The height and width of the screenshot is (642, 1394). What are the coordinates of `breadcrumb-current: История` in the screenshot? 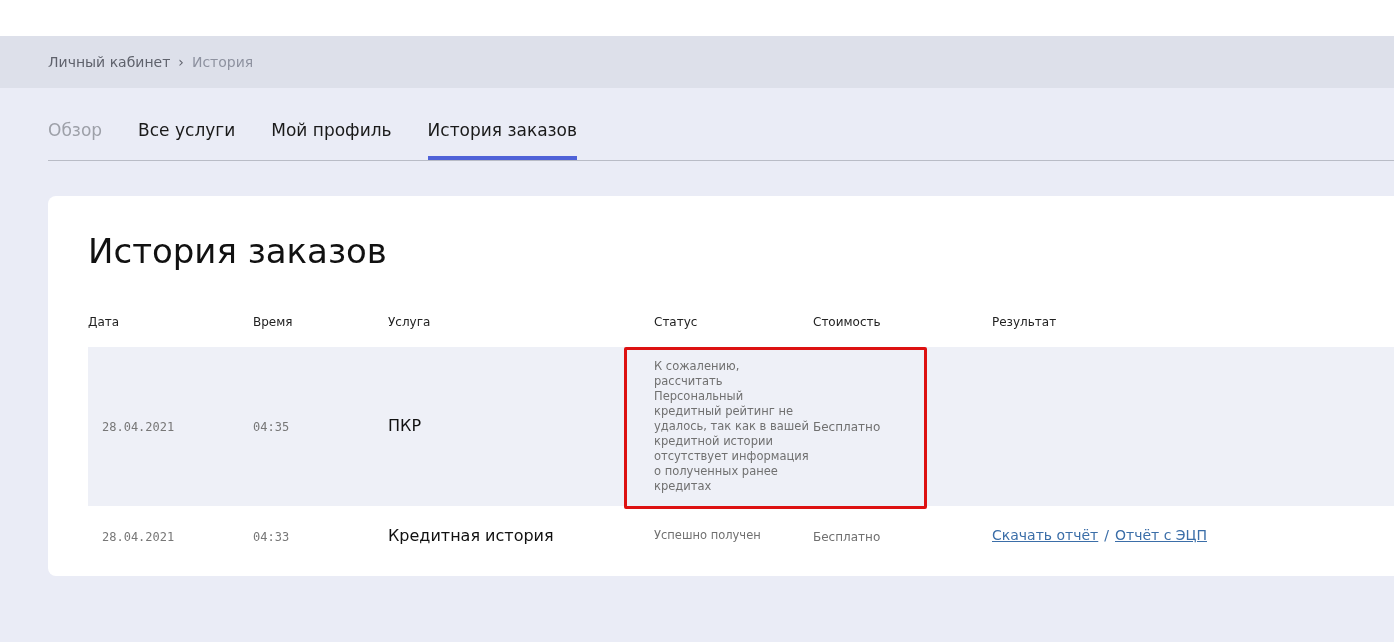 It's located at (222, 62).